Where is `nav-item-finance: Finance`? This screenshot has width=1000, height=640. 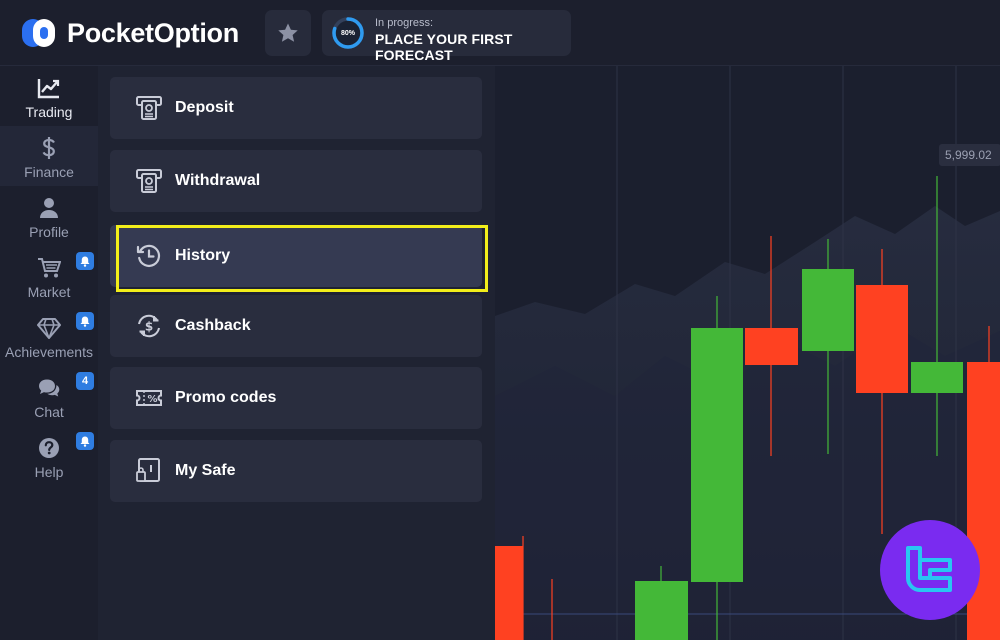
nav-item-finance: Finance is located at coordinates (49, 156).